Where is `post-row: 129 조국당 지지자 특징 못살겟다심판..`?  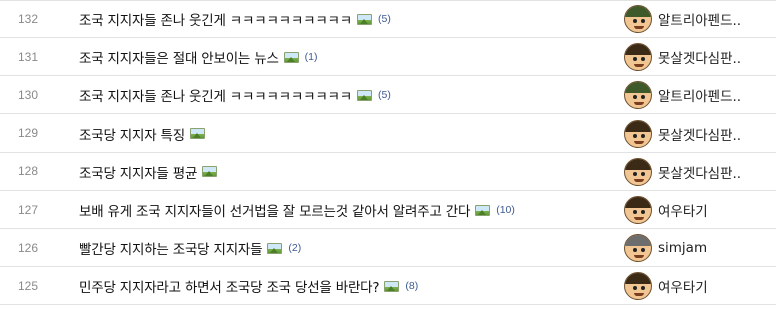 post-row: 129 조국당 지지자 특징 못살겟다심판.. is located at coordinates (388, 134).